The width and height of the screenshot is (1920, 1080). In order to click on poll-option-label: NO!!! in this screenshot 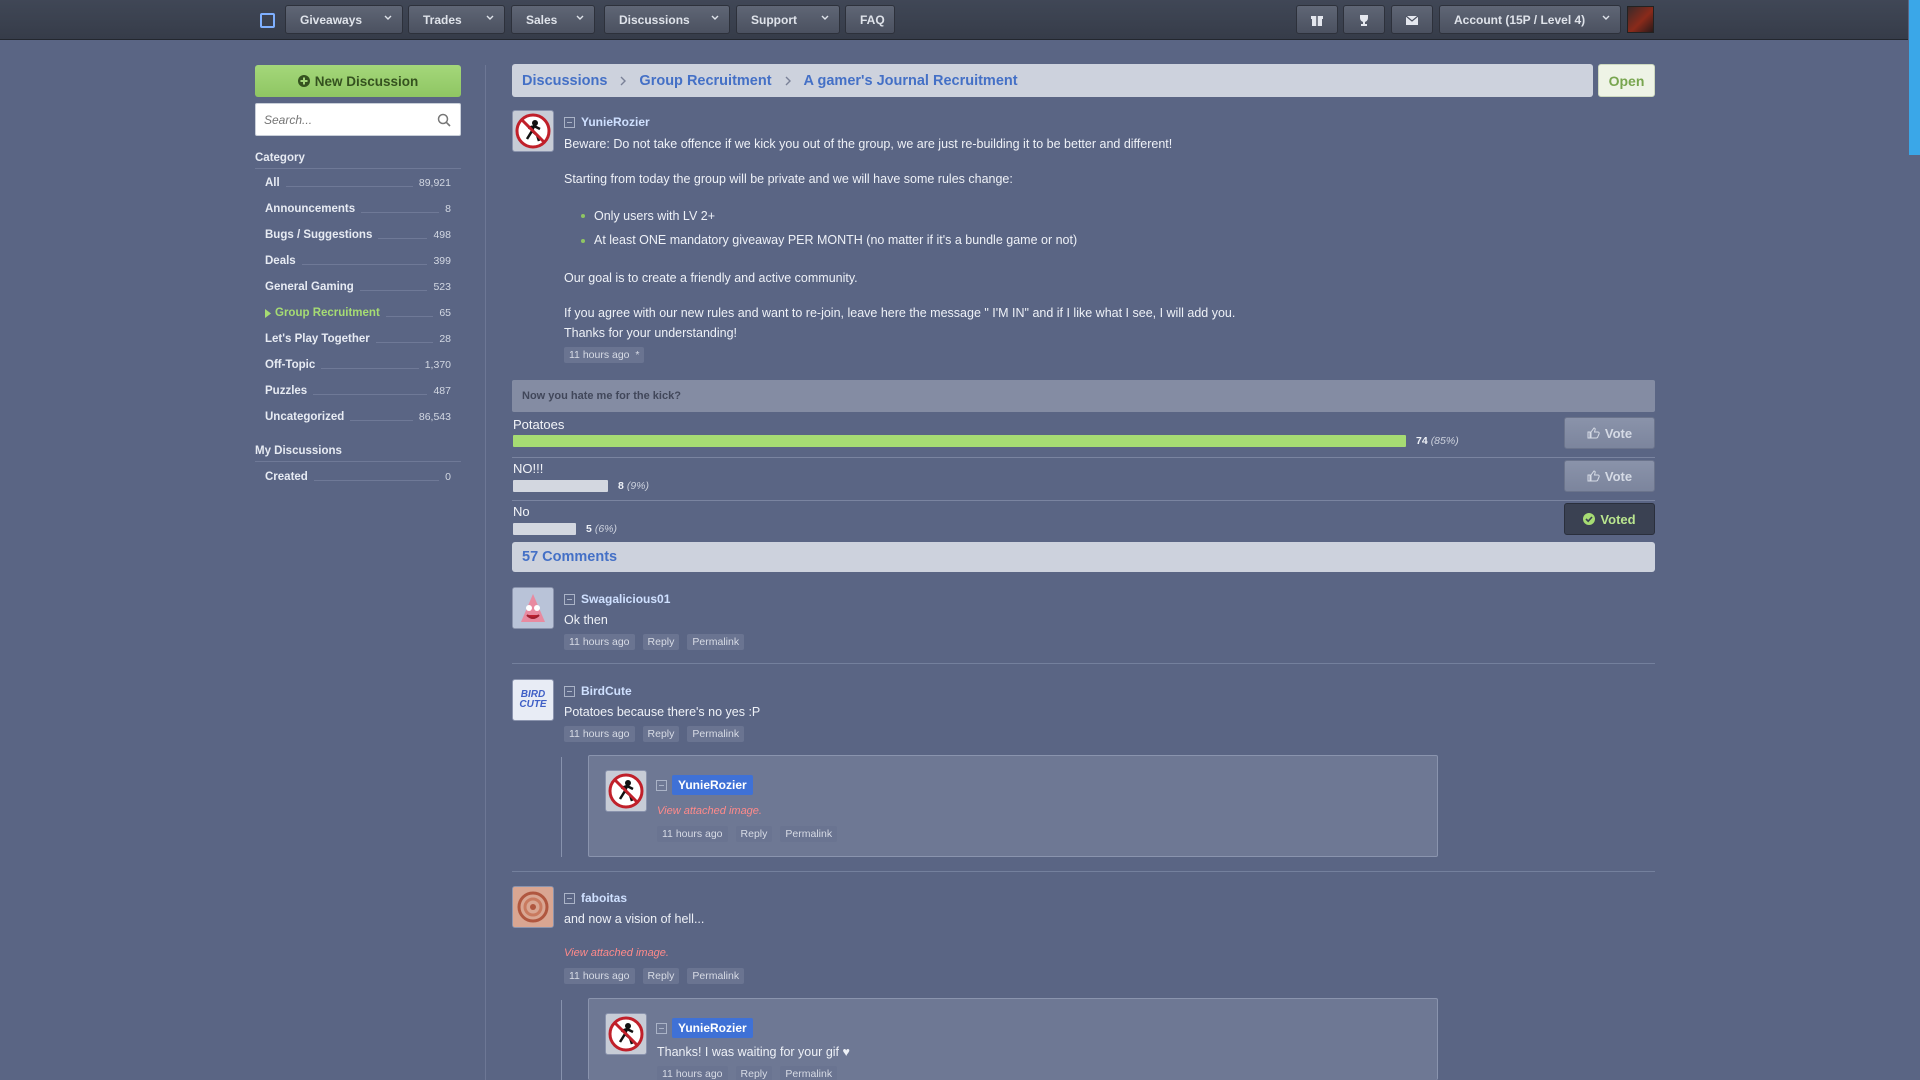, I will do `click(528, 468)`.